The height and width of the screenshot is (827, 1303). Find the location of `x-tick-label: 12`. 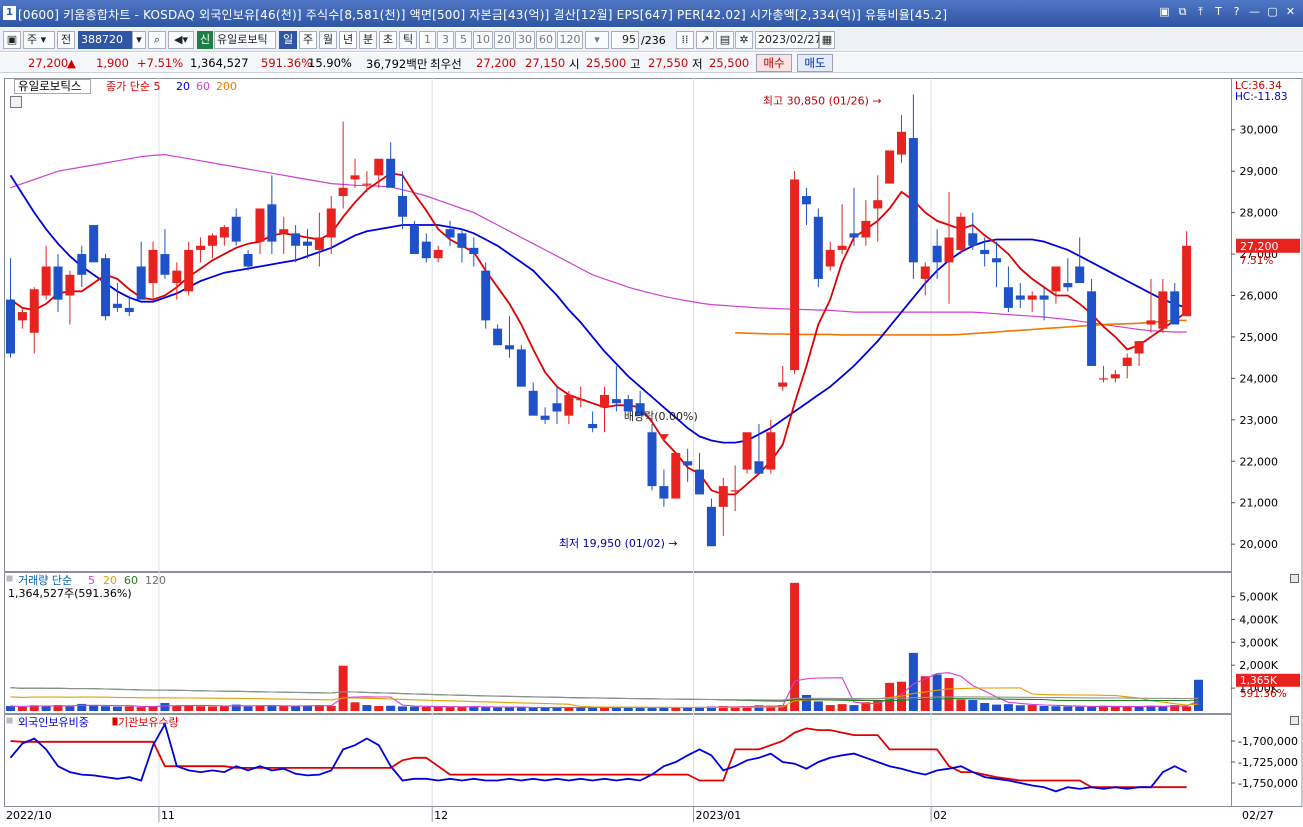

x-tick-label: 12 is located at coordinates (441, 815).